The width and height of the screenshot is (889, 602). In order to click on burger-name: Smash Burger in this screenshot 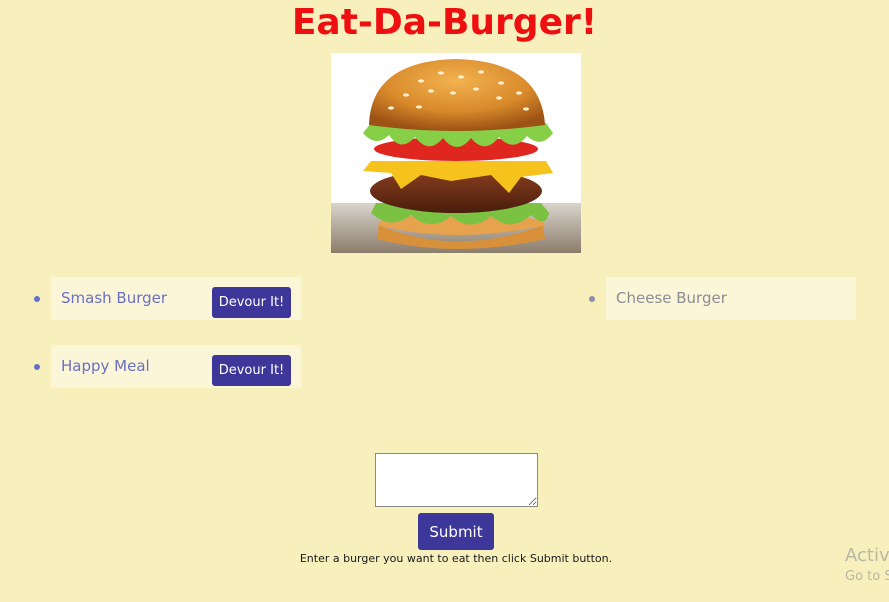, I will do `click(114, 298)`.